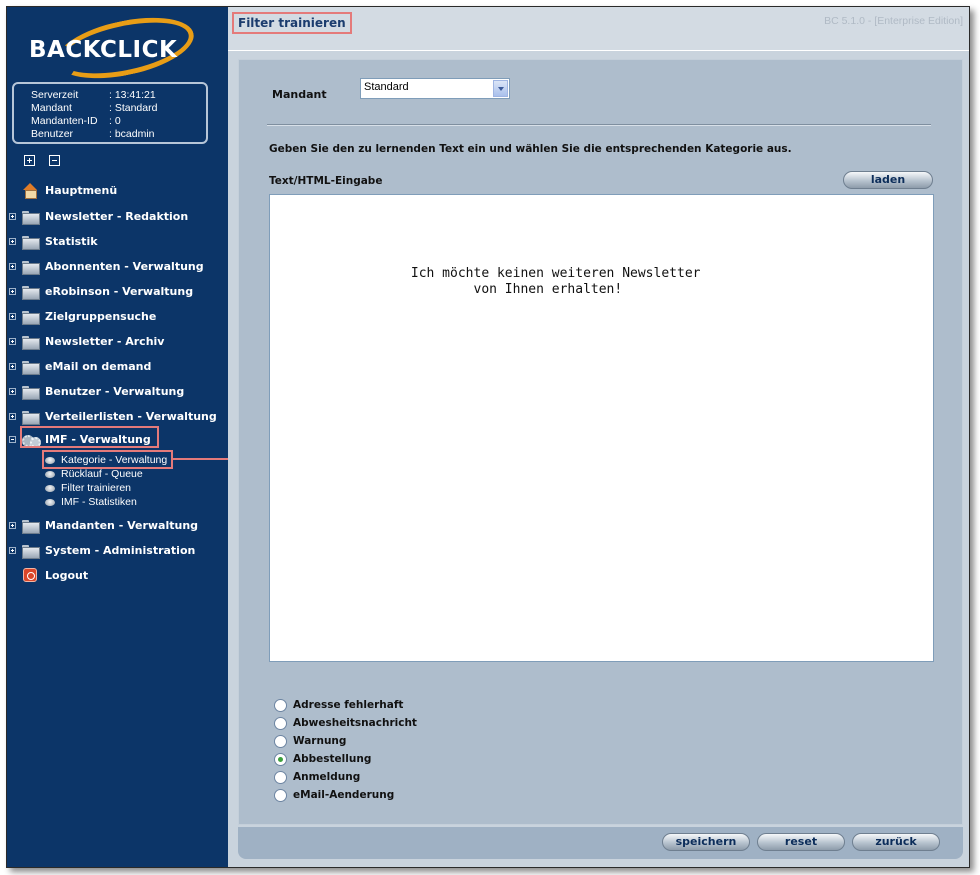  I want to click on nav-subitem-imf-statistiken: IMF - Statistiken, so click(91, 502).